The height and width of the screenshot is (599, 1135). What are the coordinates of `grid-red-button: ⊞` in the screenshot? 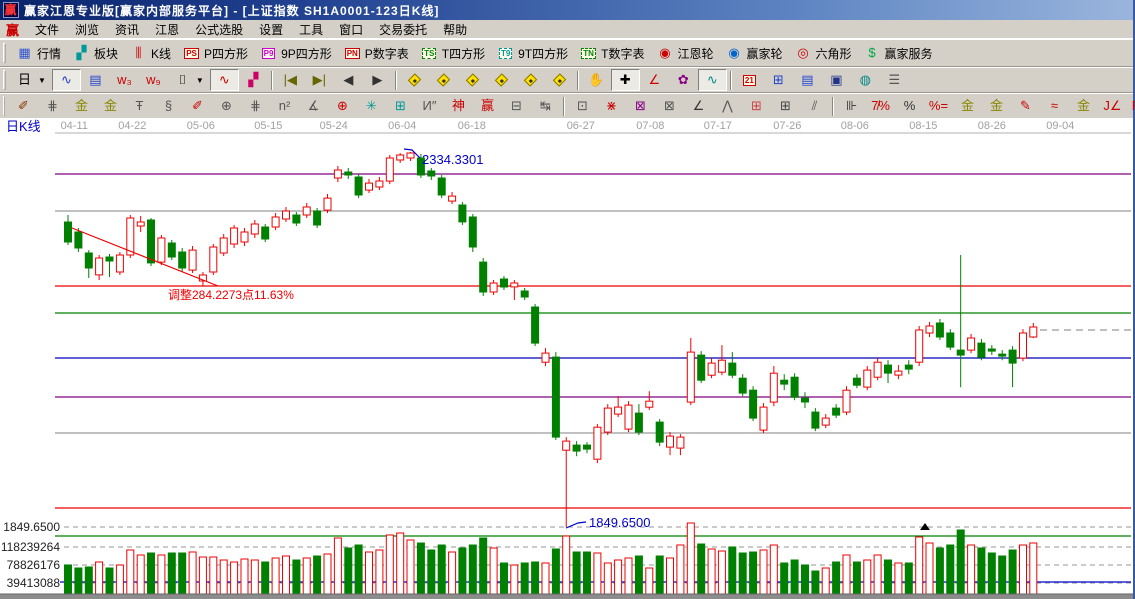 It's located at (756, 106).